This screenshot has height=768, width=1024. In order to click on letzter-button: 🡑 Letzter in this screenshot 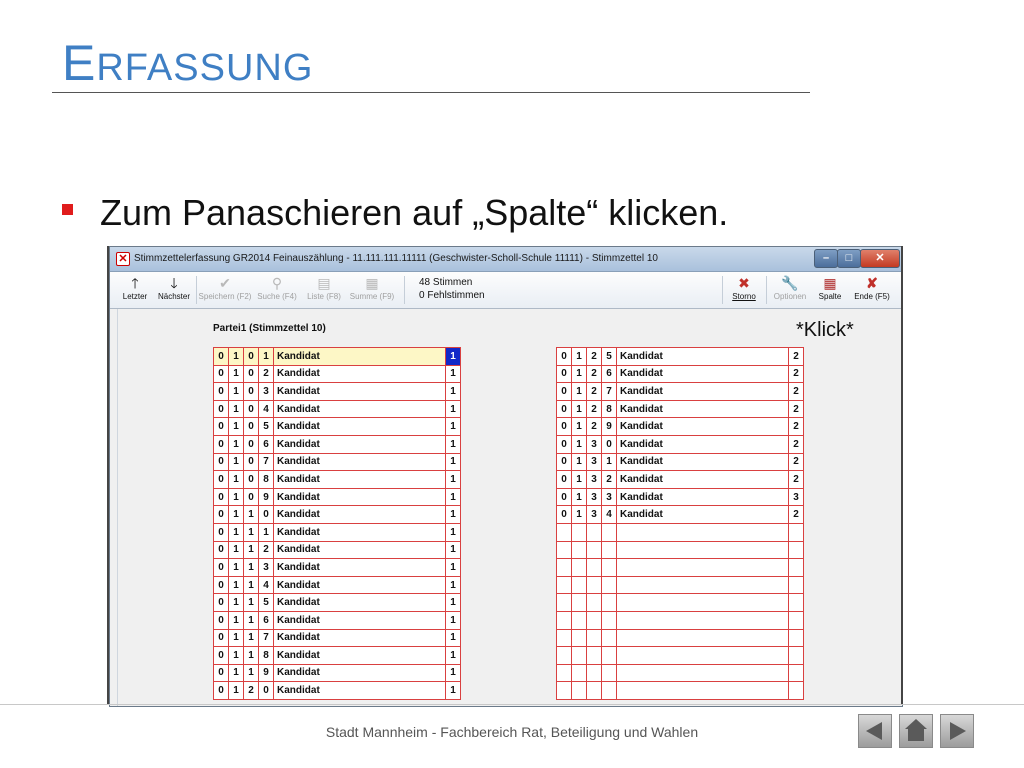, I will do `click(135, 290)`.